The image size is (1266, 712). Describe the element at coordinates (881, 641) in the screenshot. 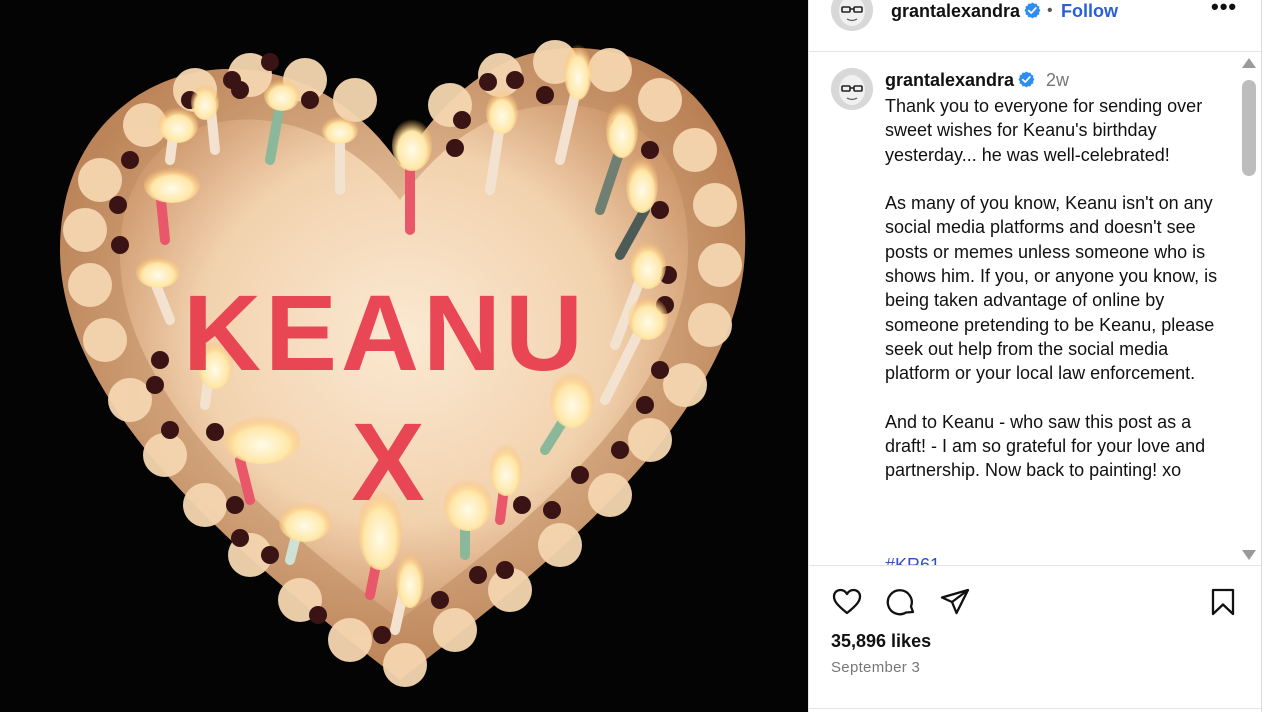

I see `likes-count: 35,896 likes` at that location.